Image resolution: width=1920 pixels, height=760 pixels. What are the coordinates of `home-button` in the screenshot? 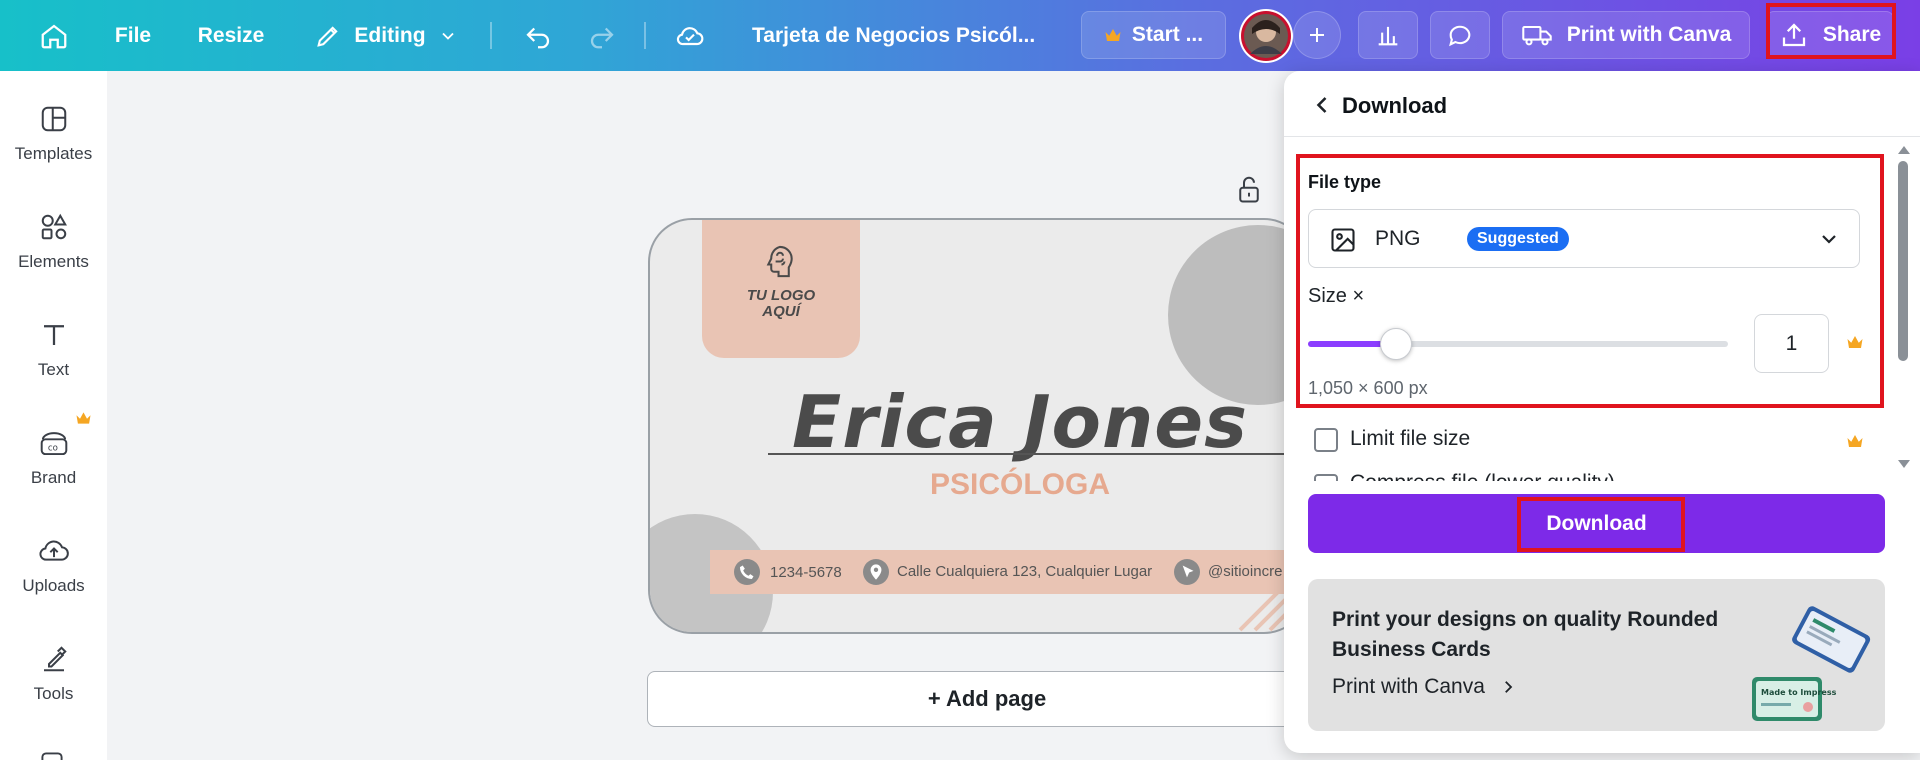 It's located at (54, 35).